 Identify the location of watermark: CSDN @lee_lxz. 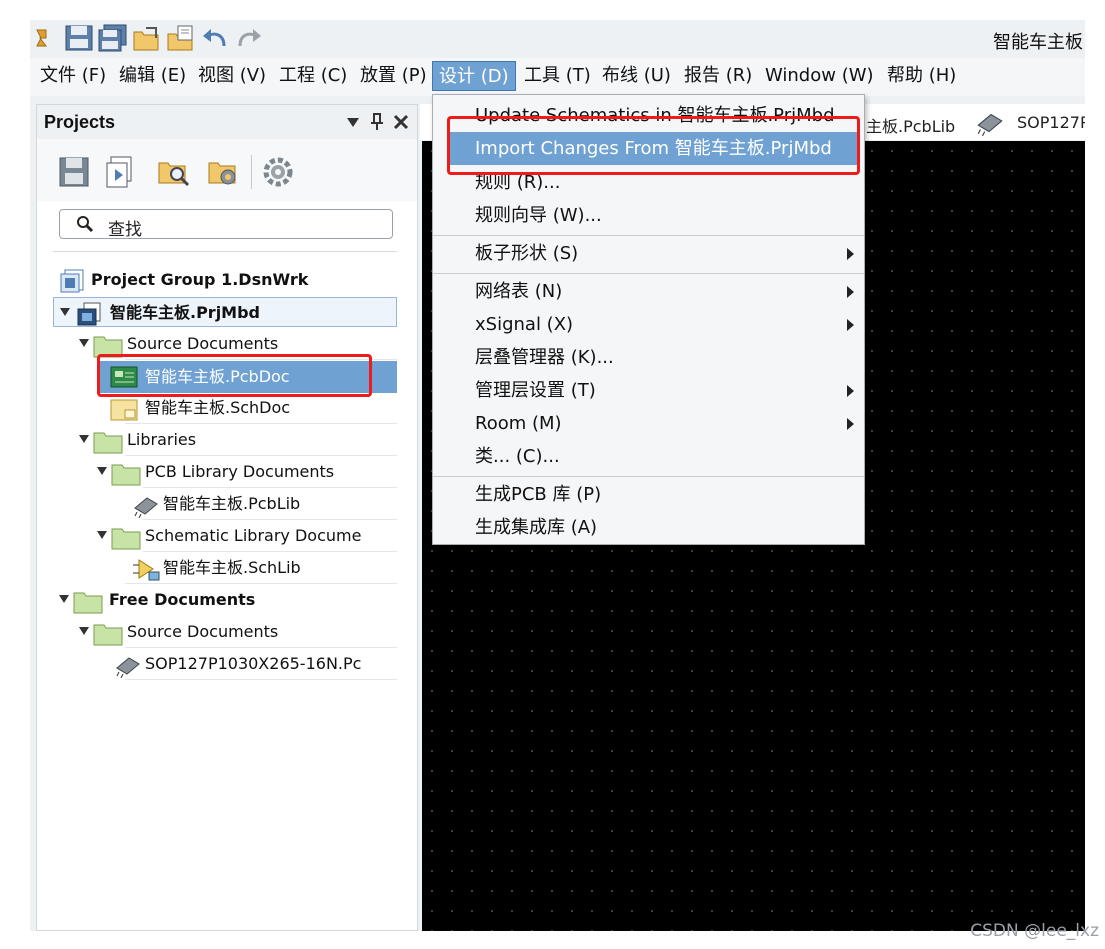
(1034, 931).